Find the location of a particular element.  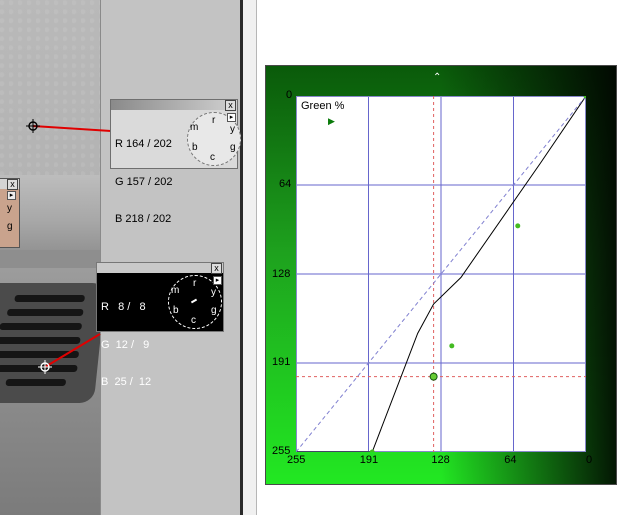

probe-a-leader is located at coordinates (72, 128).